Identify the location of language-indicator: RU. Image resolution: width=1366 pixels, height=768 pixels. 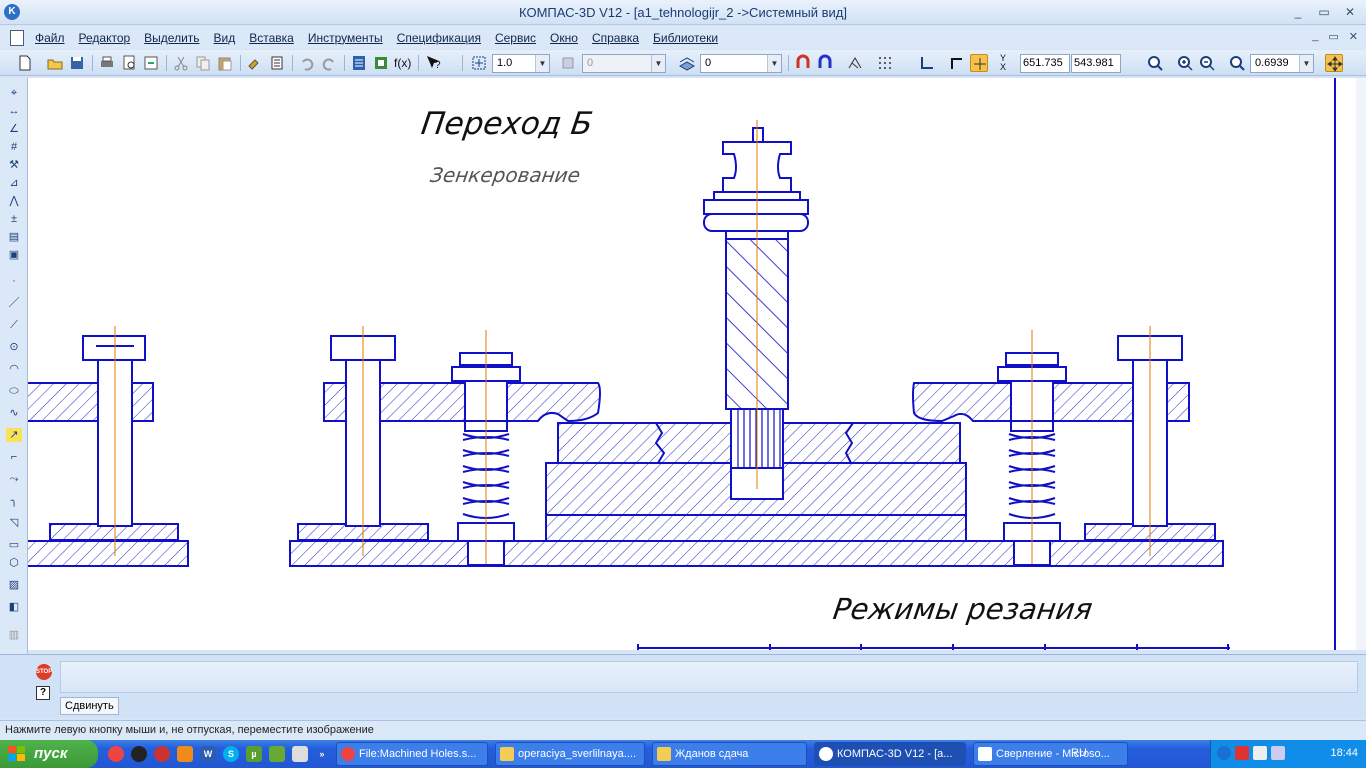
(1079, 753).